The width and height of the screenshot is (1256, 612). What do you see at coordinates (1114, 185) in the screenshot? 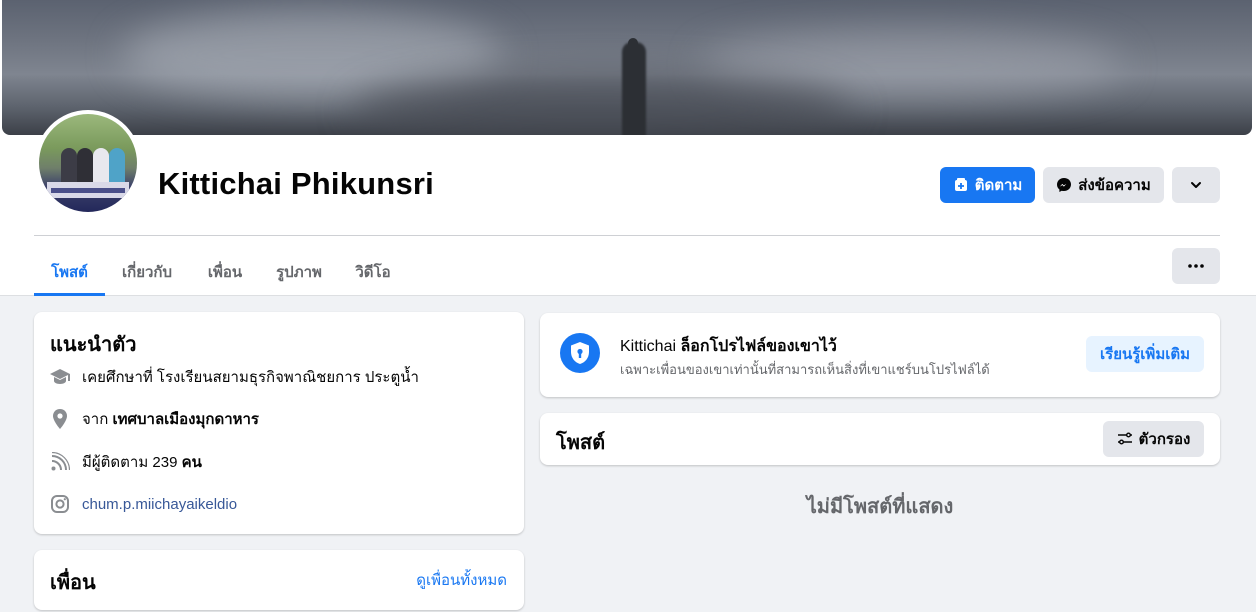
I see `message-label: ส่งข้อความ` at bounding box center [1114, 185].